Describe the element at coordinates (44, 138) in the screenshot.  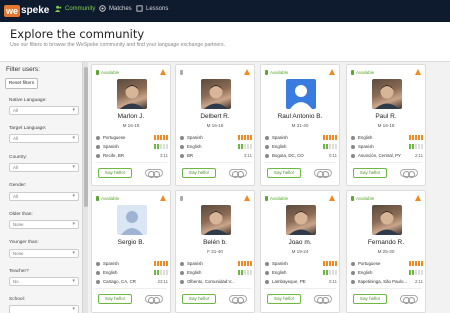
I see `target-language-select: All` at that location.